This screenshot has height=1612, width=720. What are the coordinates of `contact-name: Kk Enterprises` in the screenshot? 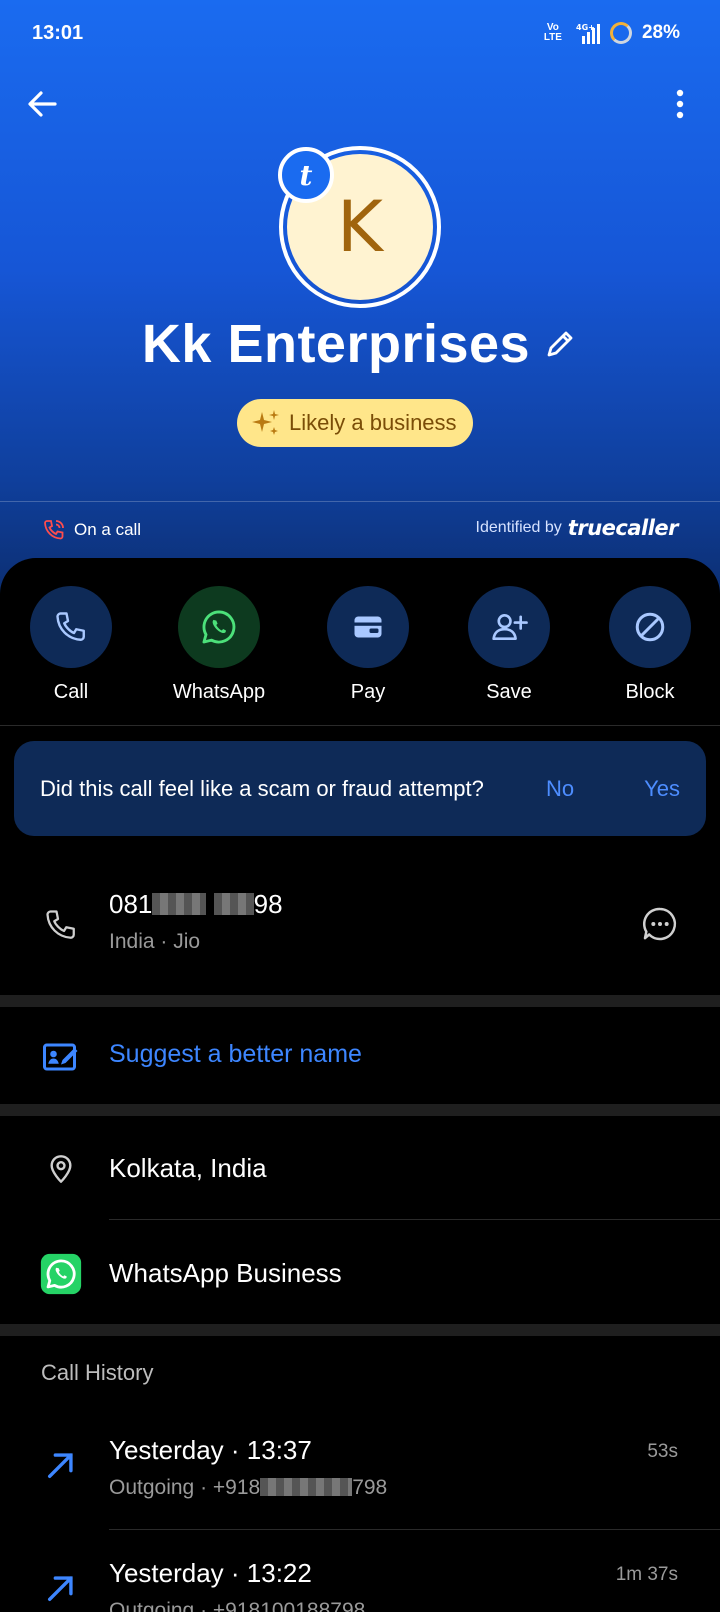 It's located at (336, 344).